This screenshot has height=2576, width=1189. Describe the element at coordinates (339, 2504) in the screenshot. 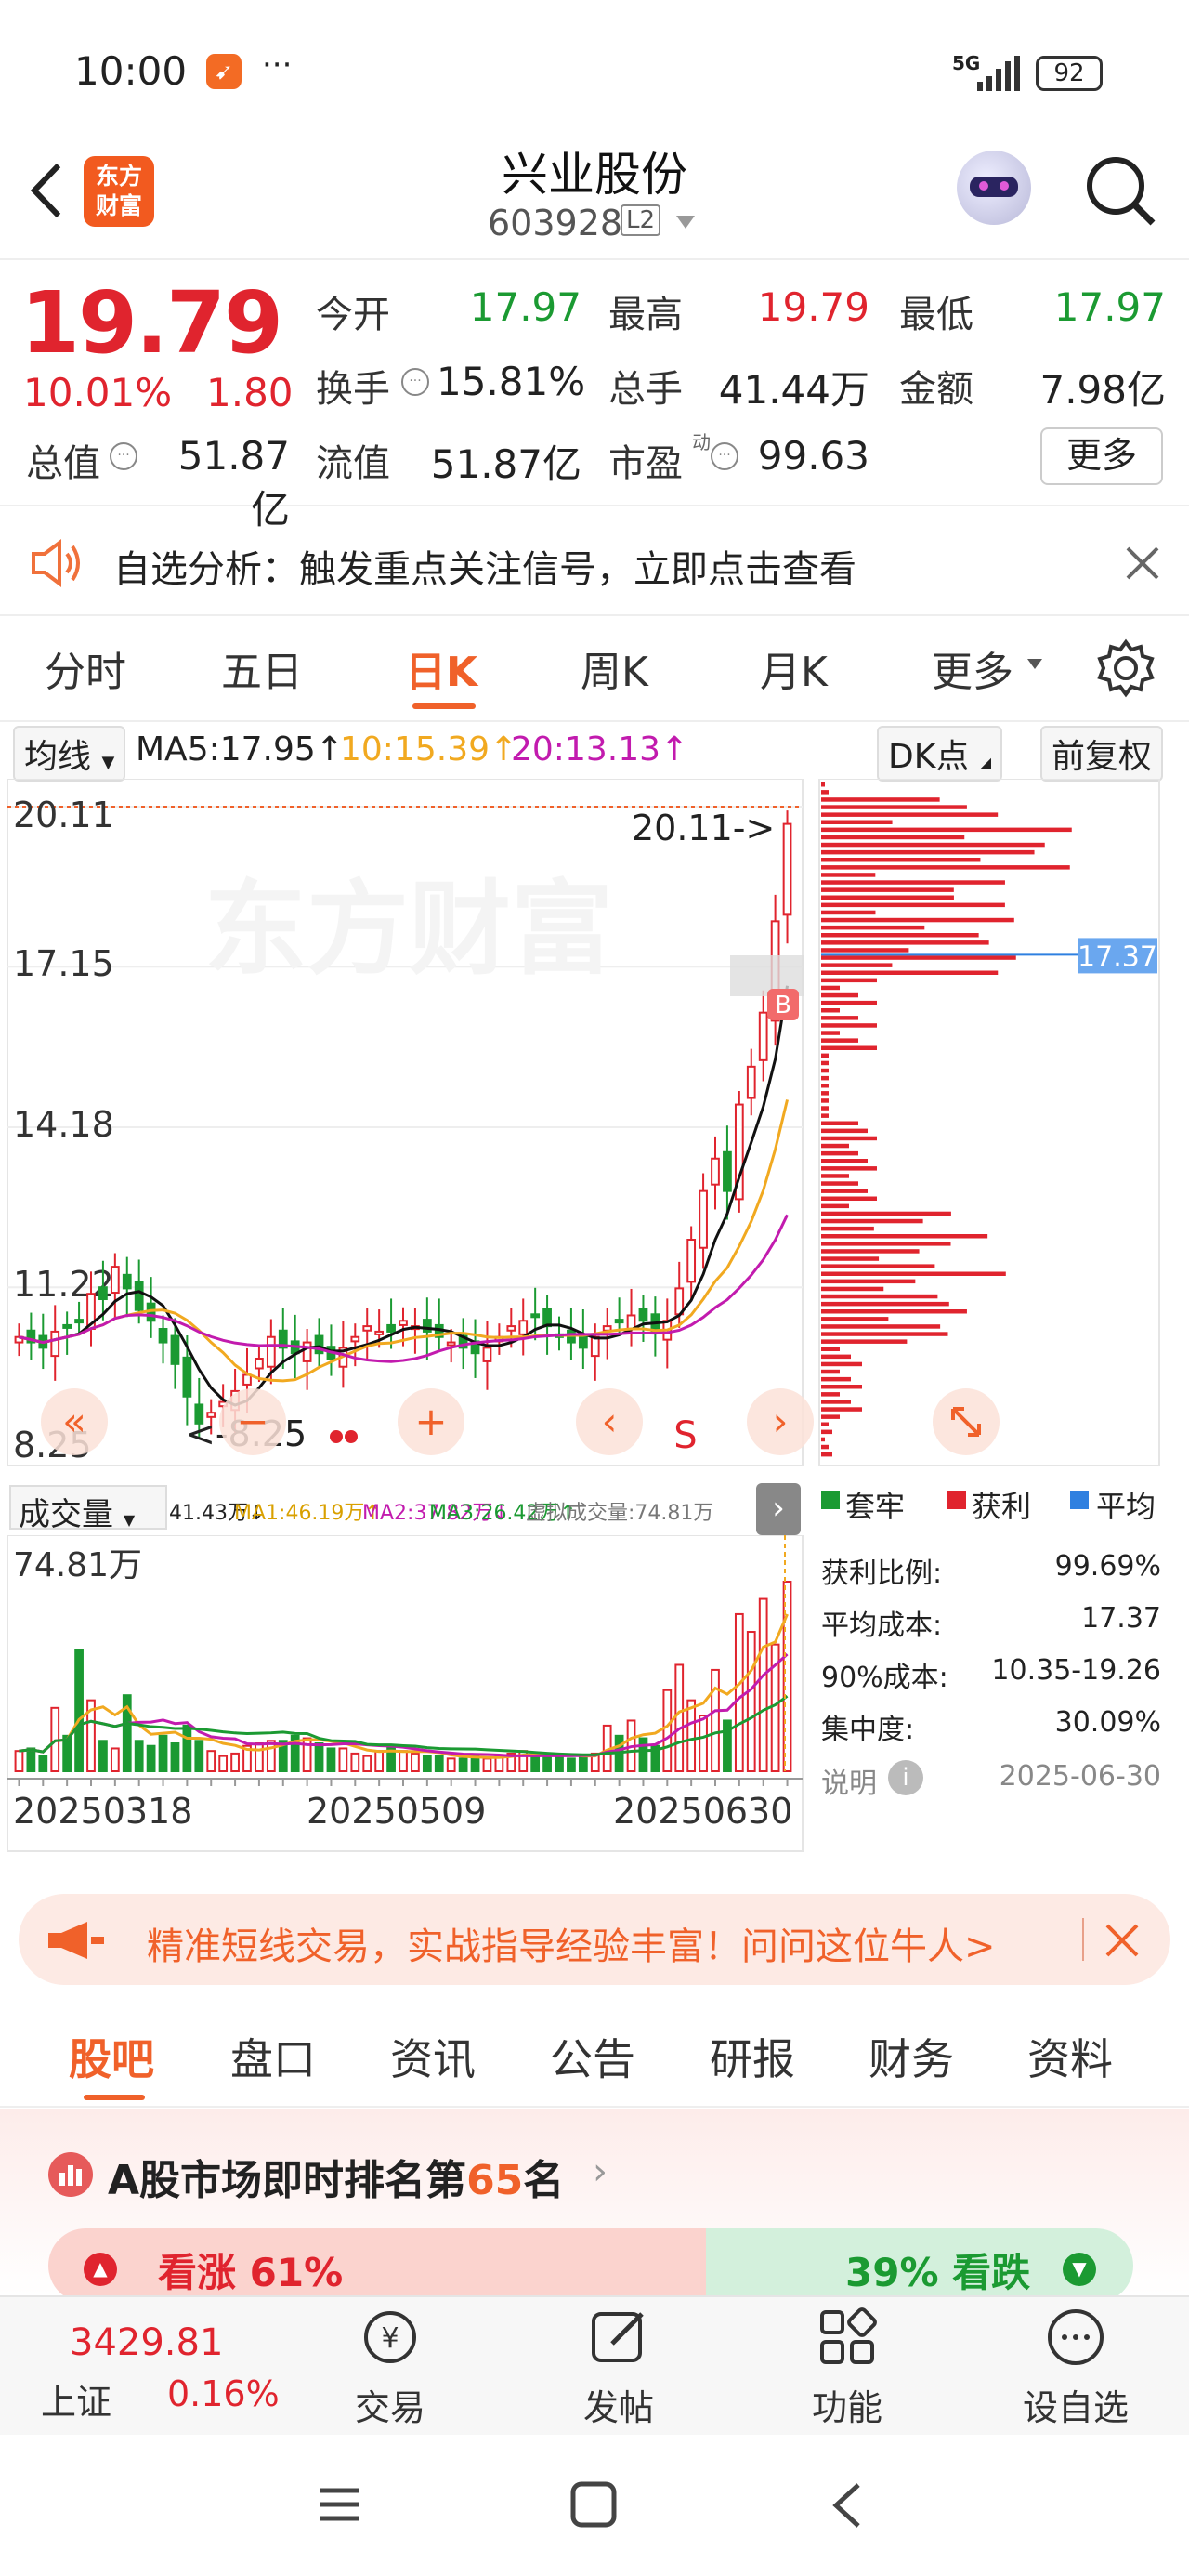

I see `menu-icon` at that location.